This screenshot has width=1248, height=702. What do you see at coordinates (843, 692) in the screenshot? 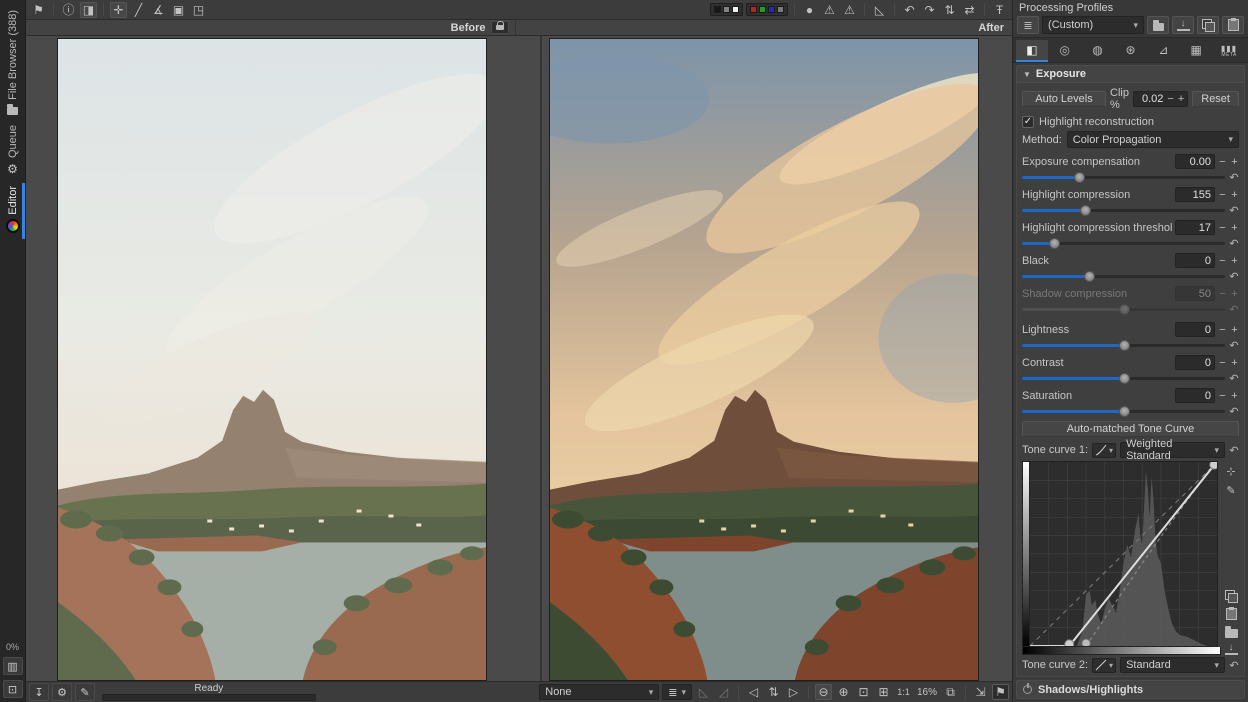
I see `zoom-in-button: ⊕` at bounding box center [843, 692].